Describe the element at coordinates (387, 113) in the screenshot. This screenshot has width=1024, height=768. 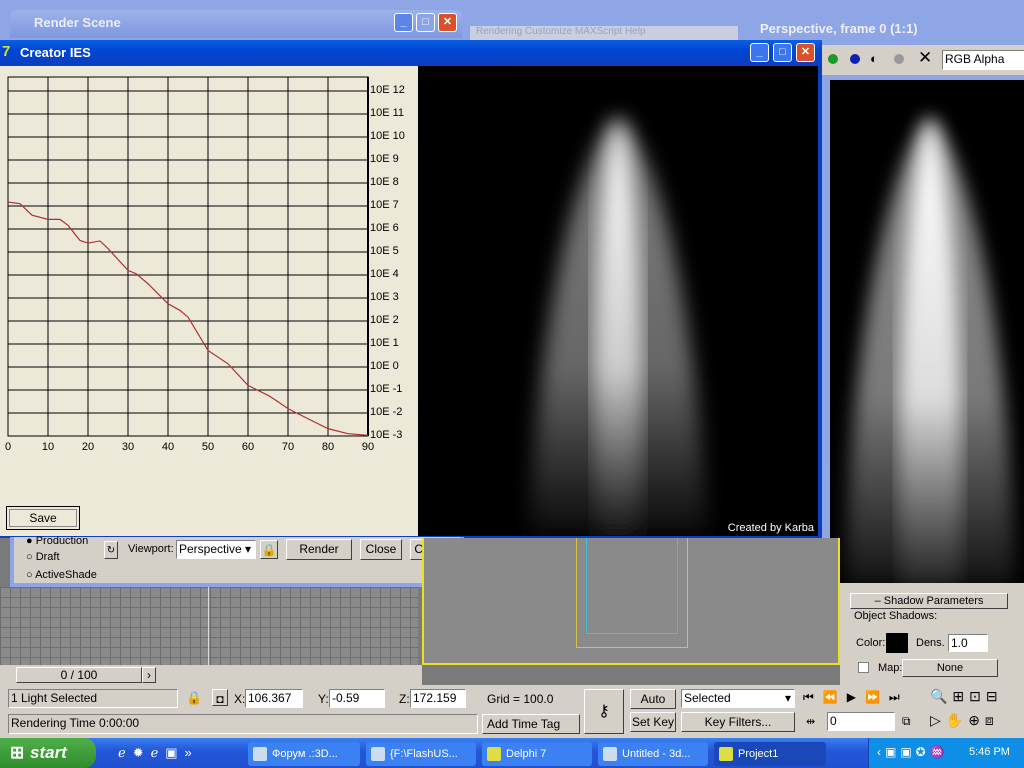
I see `y-tick-label: 10E 11` at that location.